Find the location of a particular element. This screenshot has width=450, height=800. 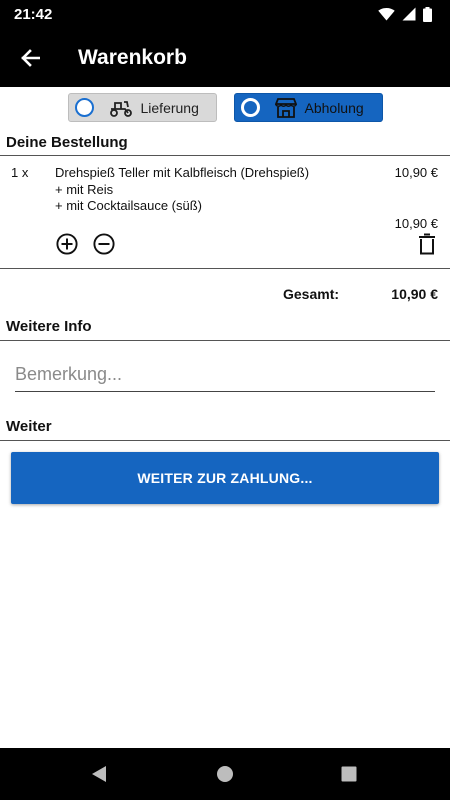

app-bar: Warenkorb is located at coordinates (225, 57).